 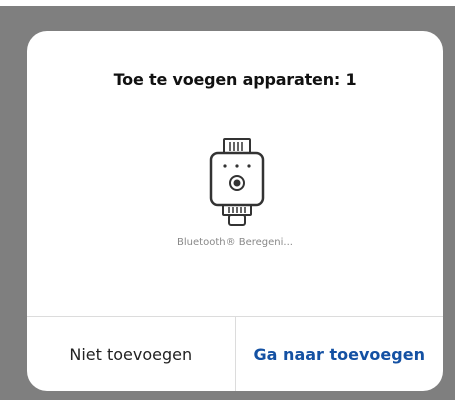 What do you see at coordinates (340, 354) in the screenshot?
I see `go-to-add-button: Ga naar toevoegen` at bounding box center [340, 354].